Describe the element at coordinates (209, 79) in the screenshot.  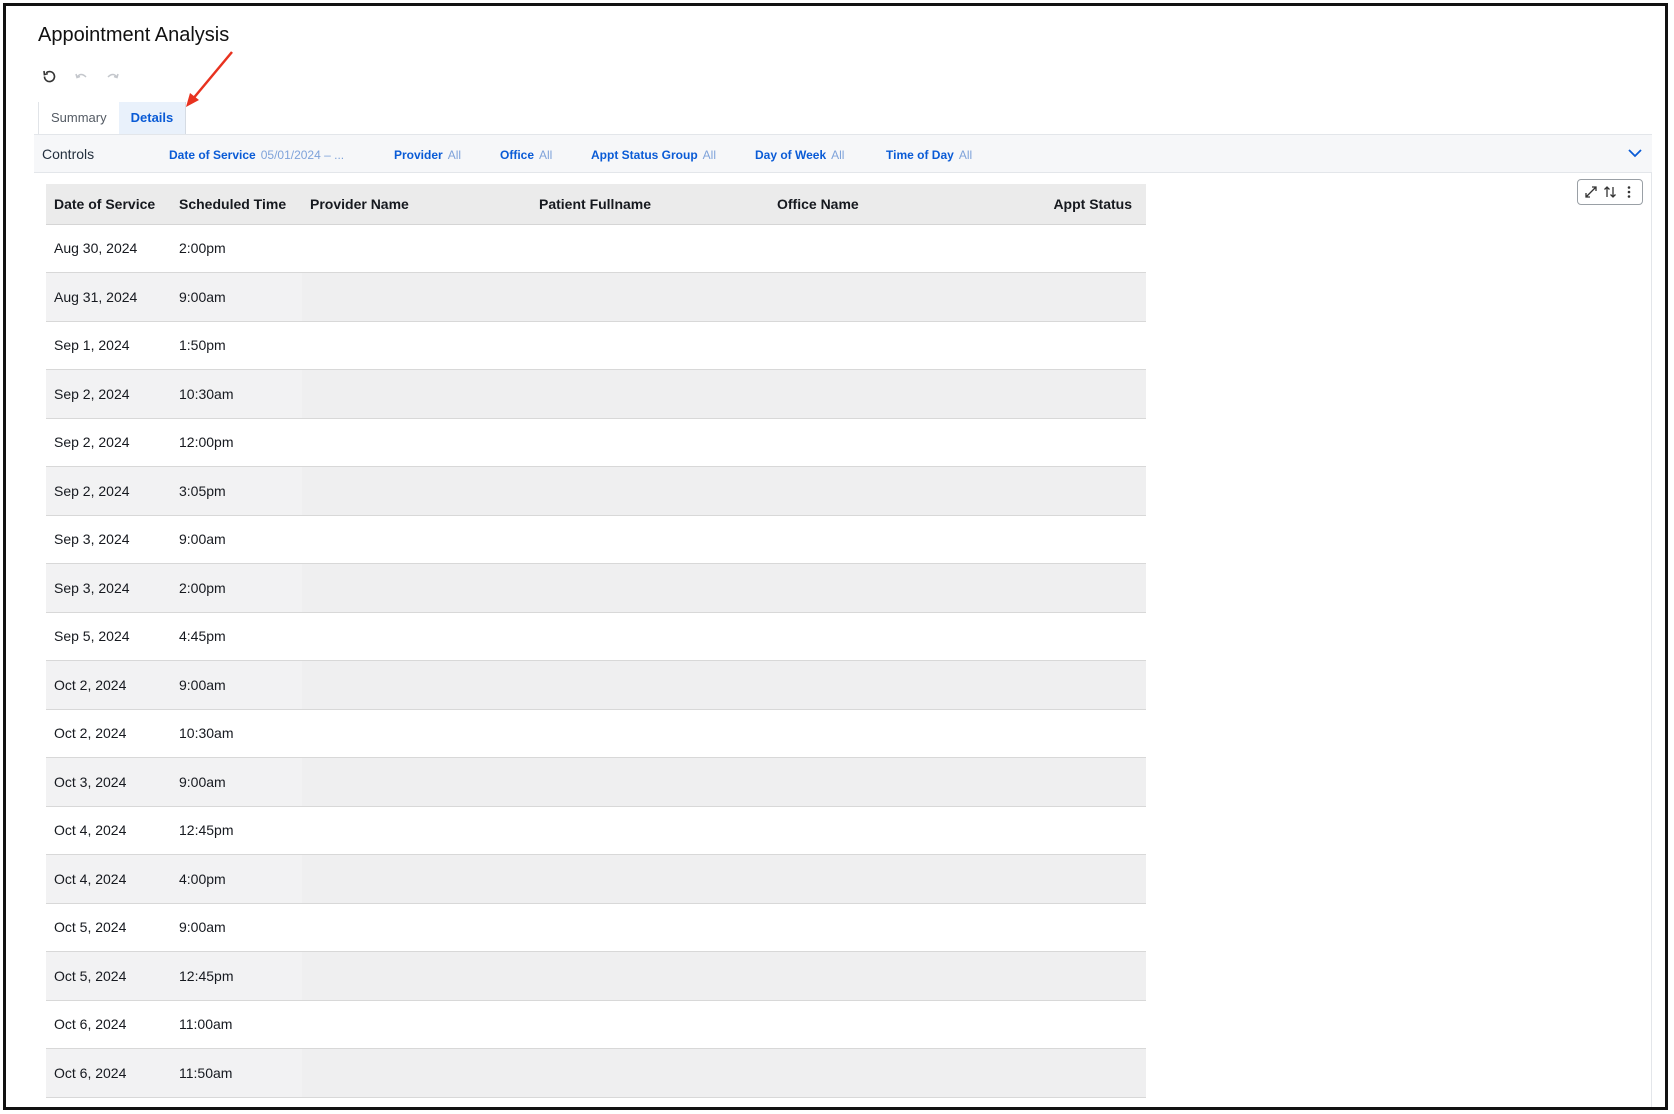
I see `annotation-arrow-icon` at that location.